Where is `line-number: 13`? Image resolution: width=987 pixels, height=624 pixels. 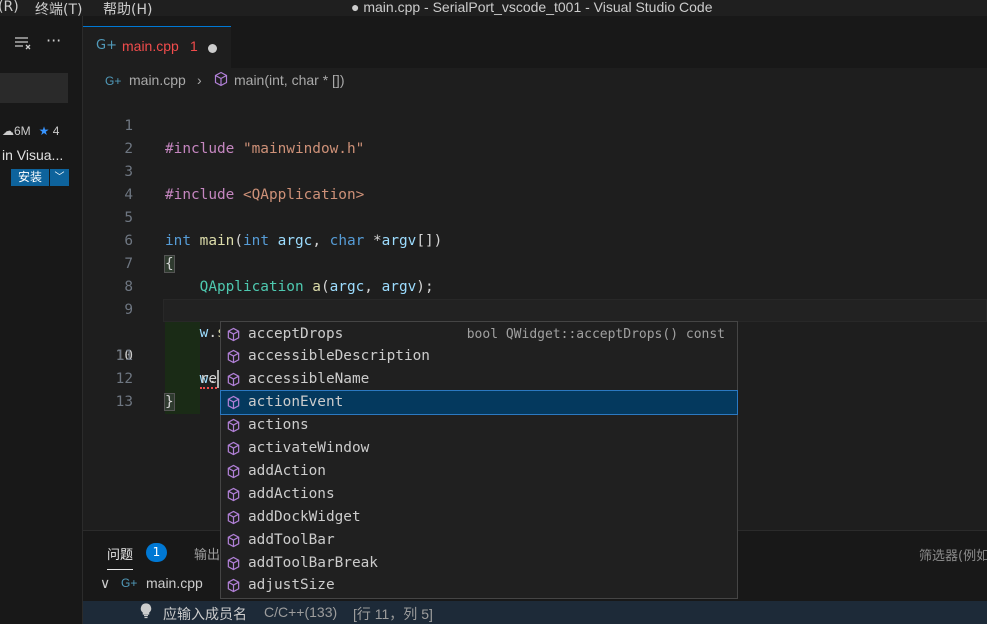
line-number: 13 is located at coordinates (124, 402).